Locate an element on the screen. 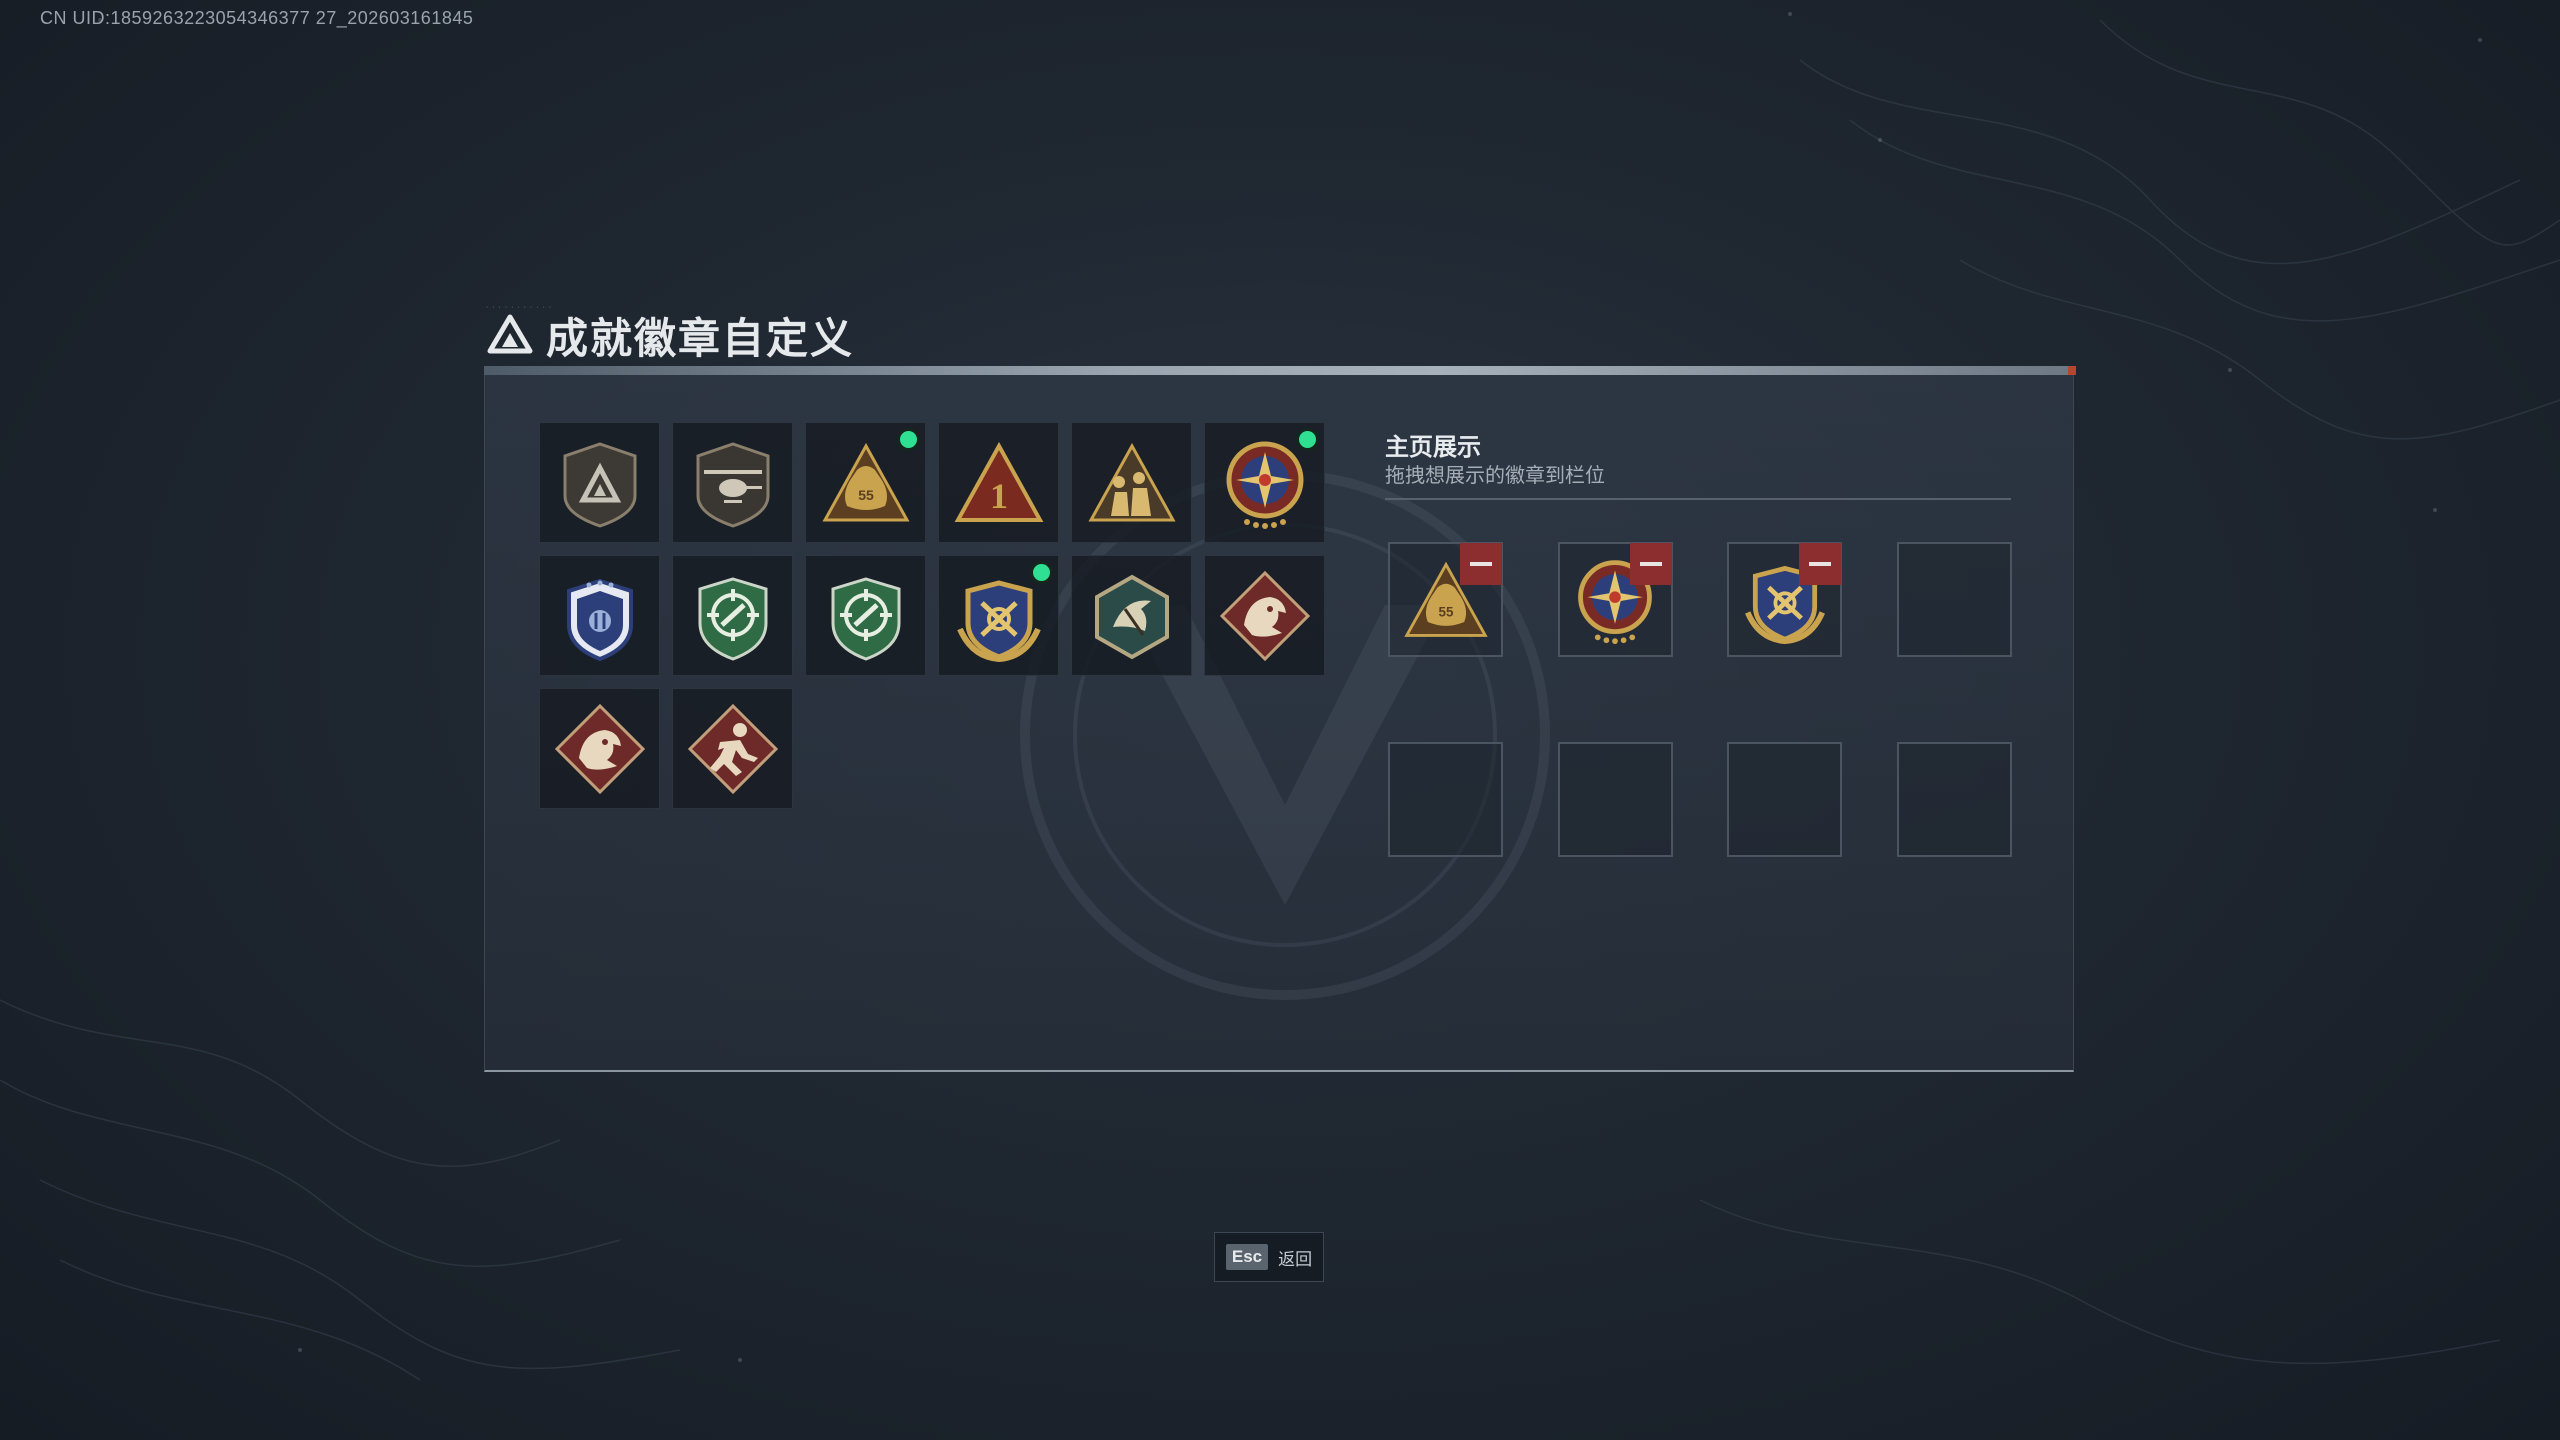 The height and width of the screenshot is (1440, 2560). badge-police-shield is located at coordinates (599, 615).